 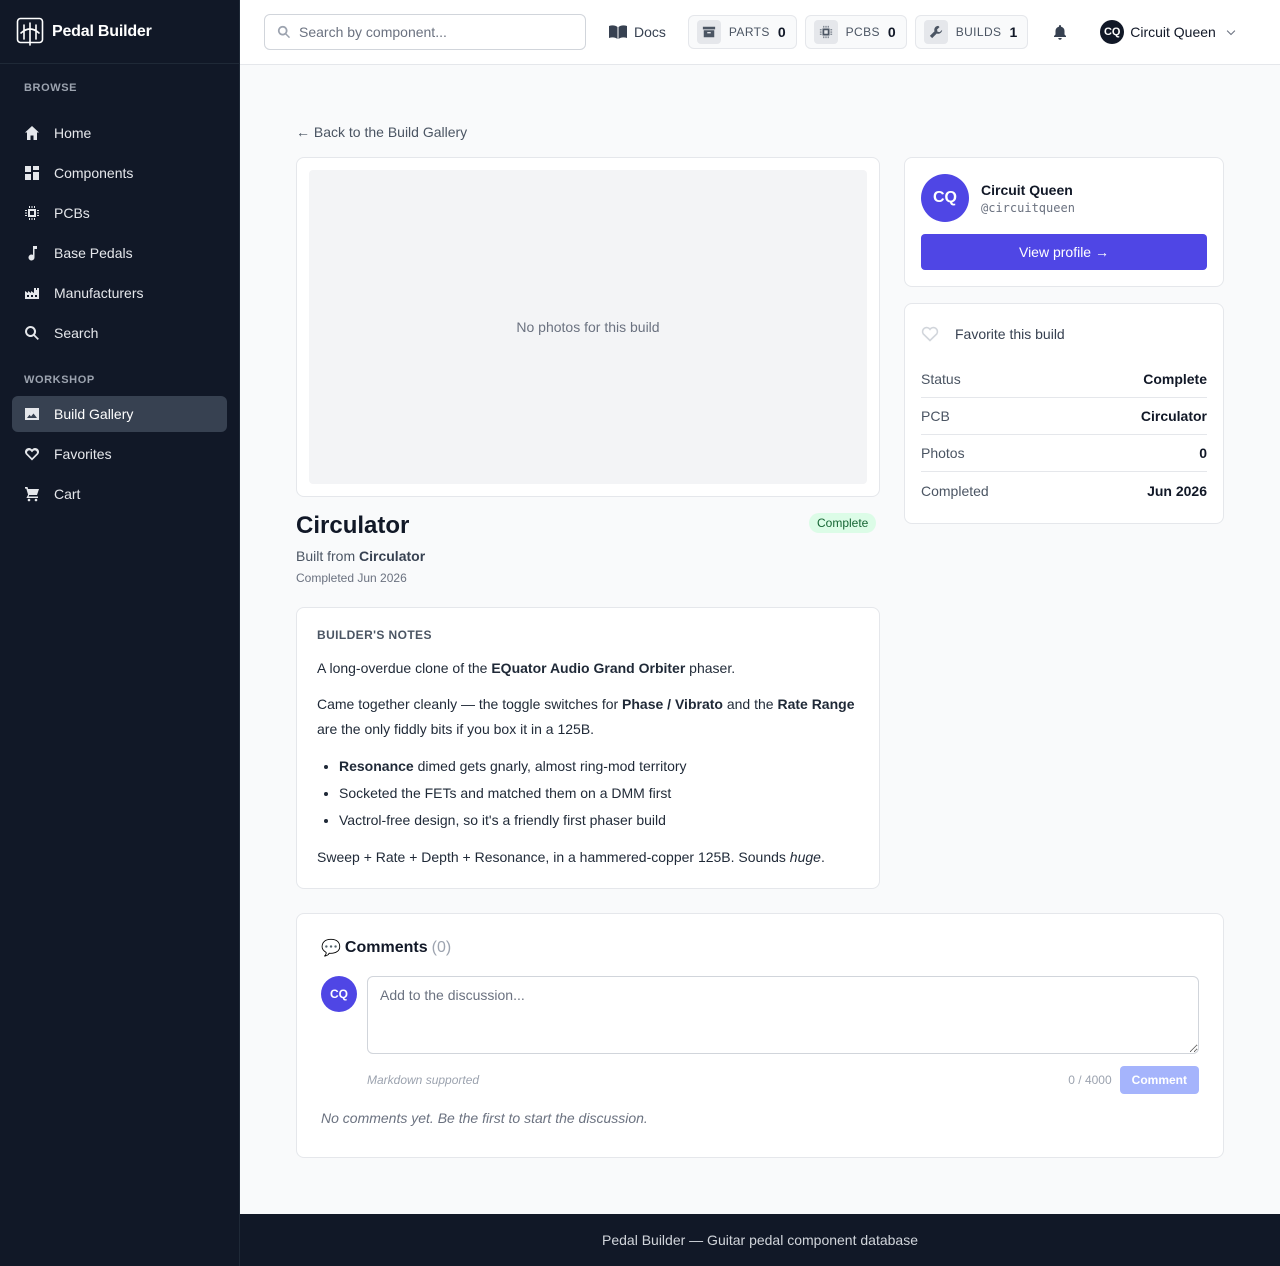 I want to click on parts-counter: PARTS 0, so click(x=742, y=32).